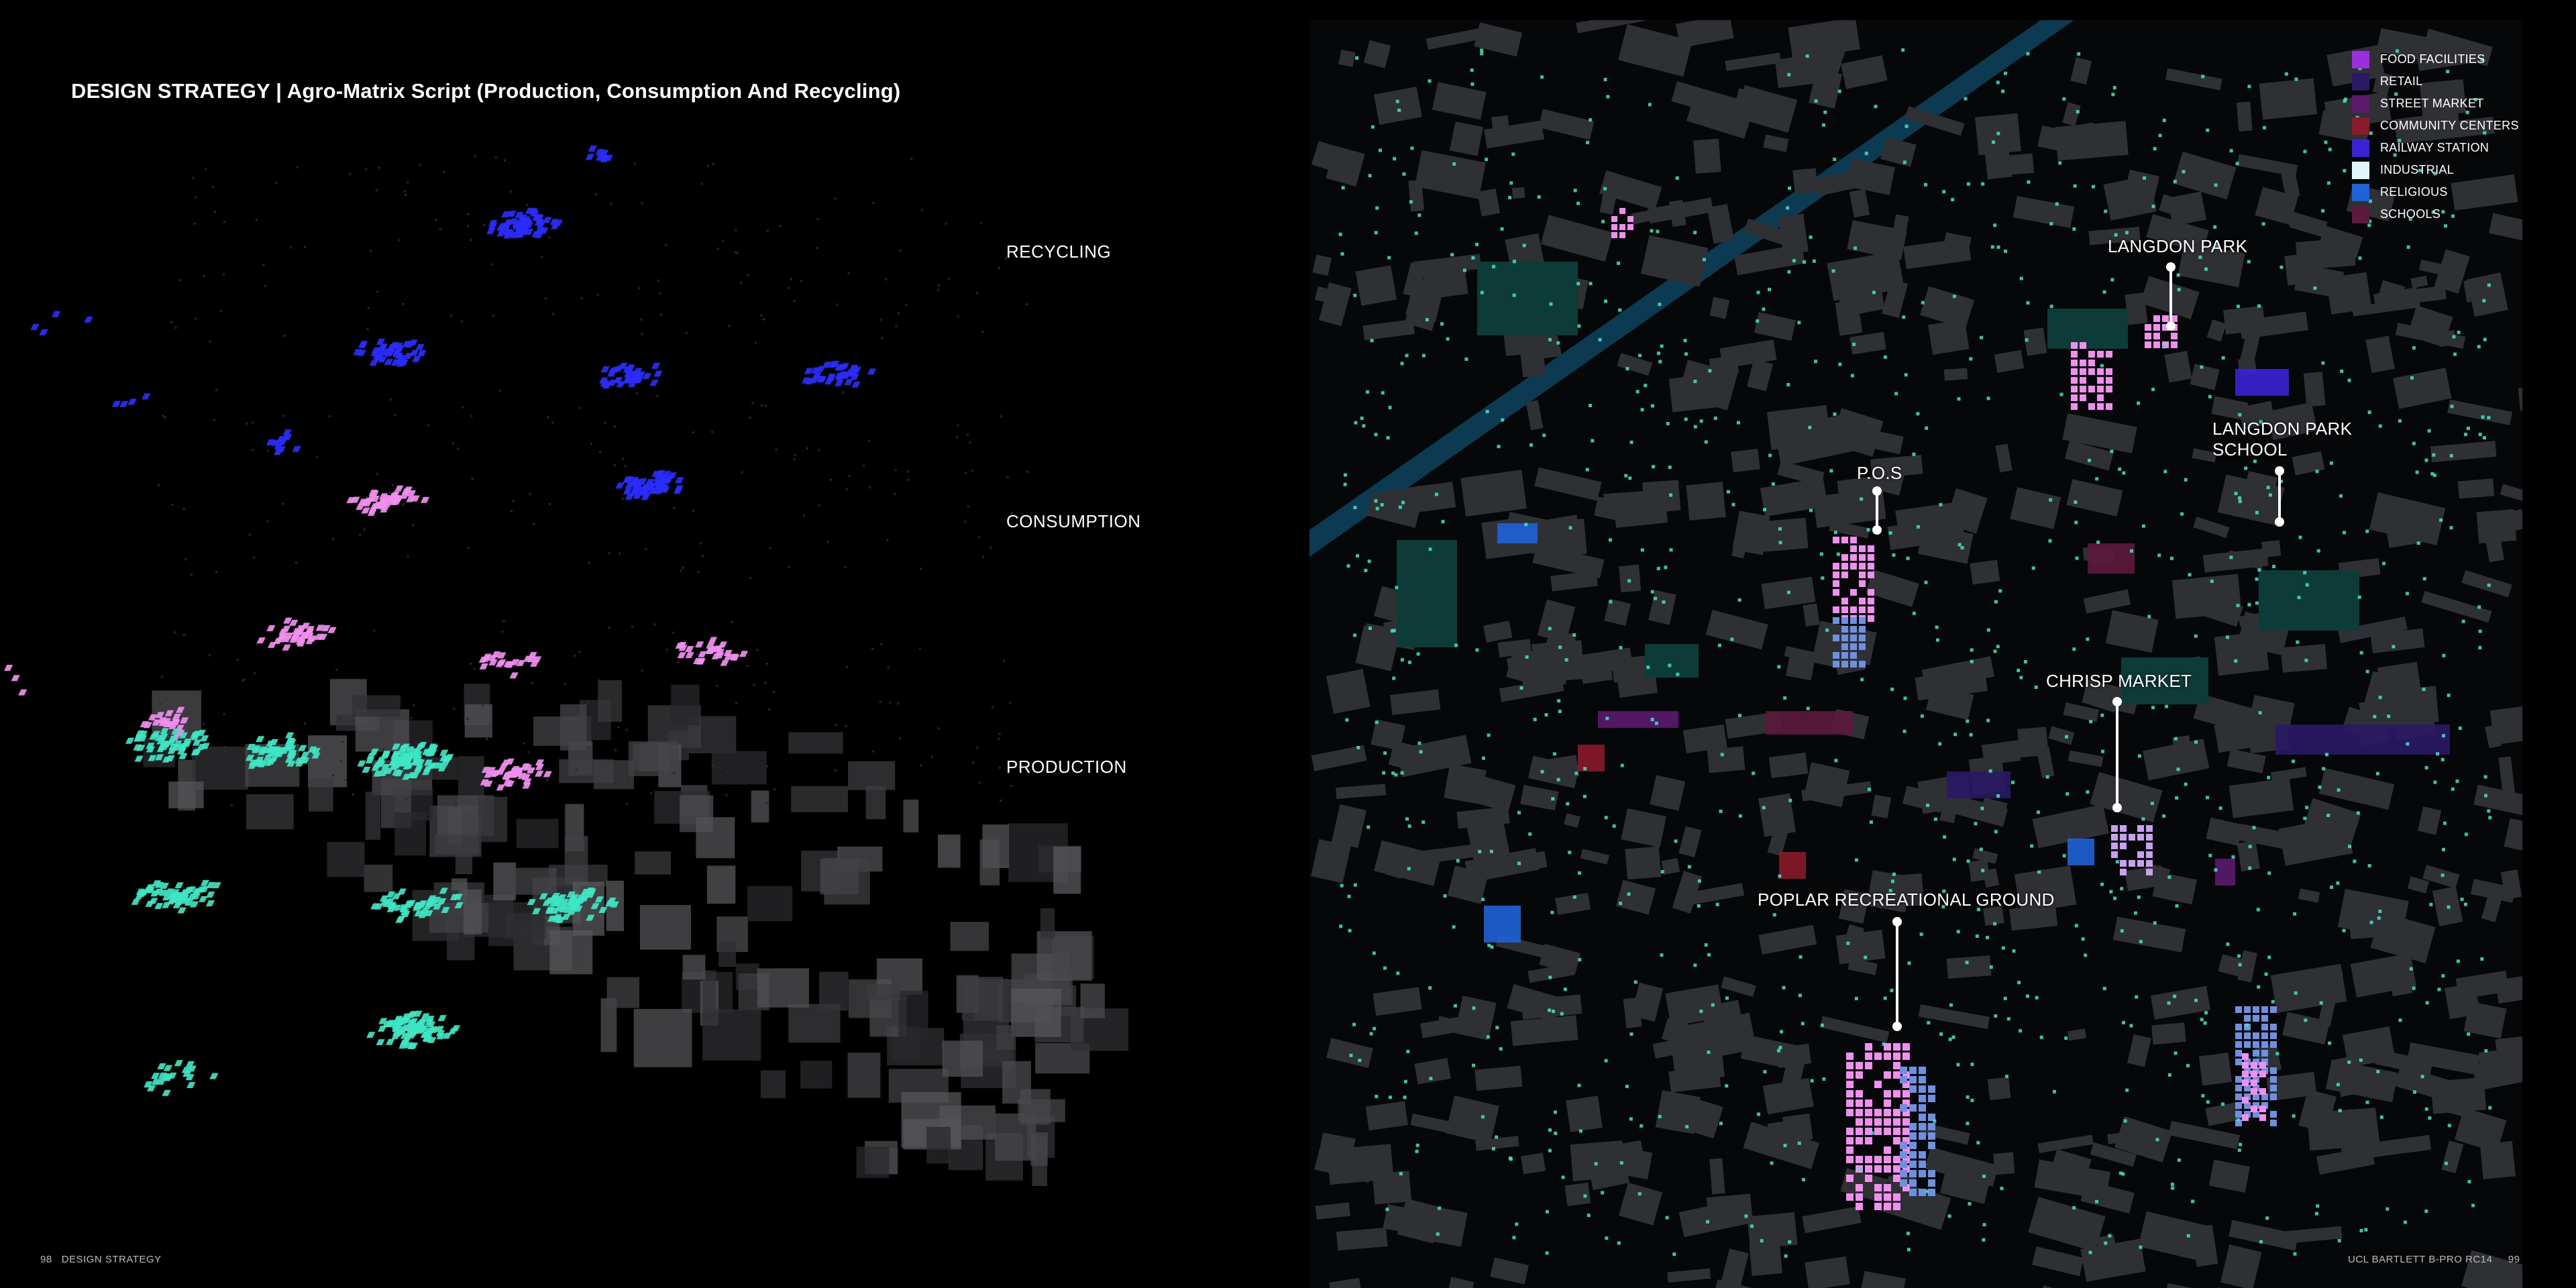 Image resolution: width=2576 pixels, height=1288 pixels. Describe the element at coordinates (453, 323) in the screenshot. I see `recycling-layer` at that location.